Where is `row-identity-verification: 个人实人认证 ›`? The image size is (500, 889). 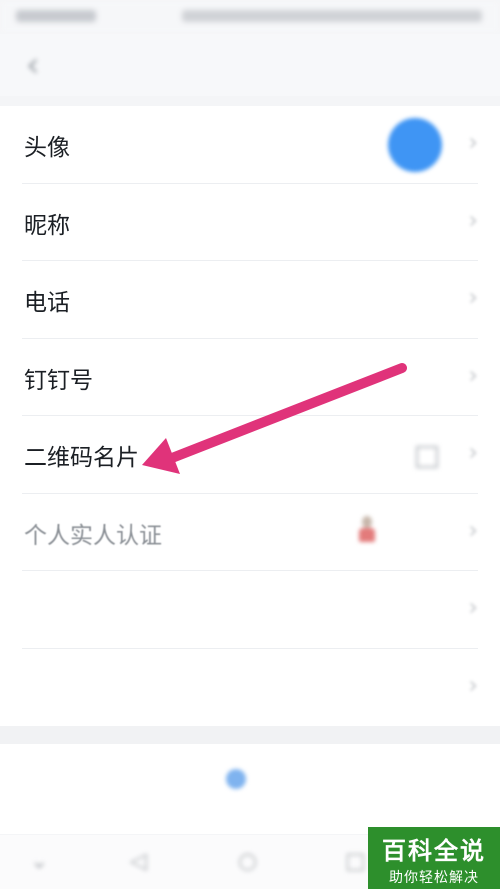 row-identity-verification: 个人实人认证 › is located at coordinates (250, 533).